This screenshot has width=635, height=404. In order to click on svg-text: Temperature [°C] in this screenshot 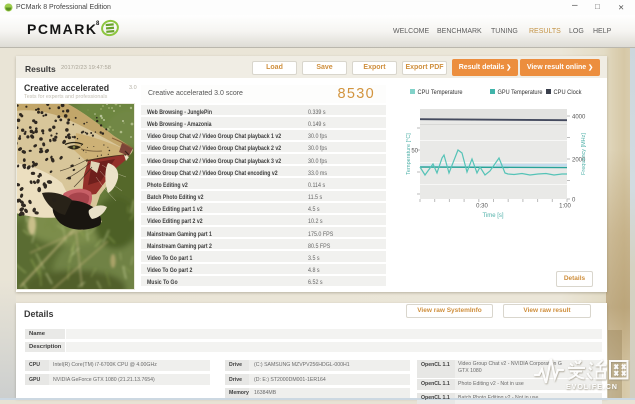, I will do `click(409, 154)`.